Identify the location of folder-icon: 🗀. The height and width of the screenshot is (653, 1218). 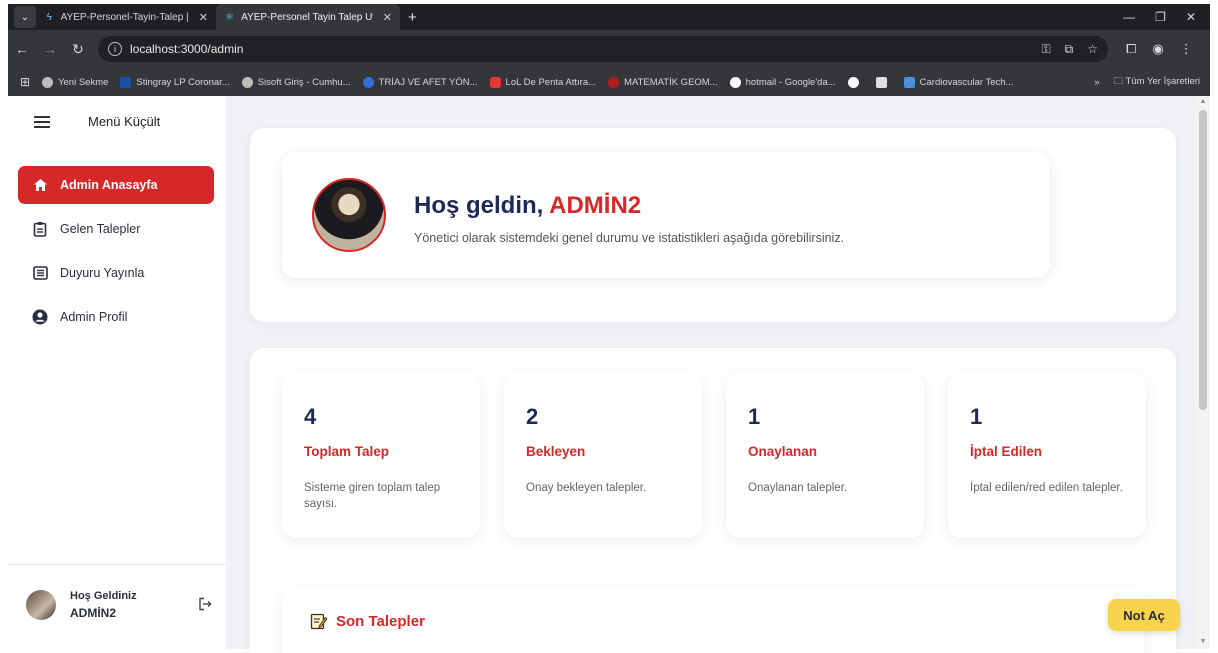
(1118, 81).